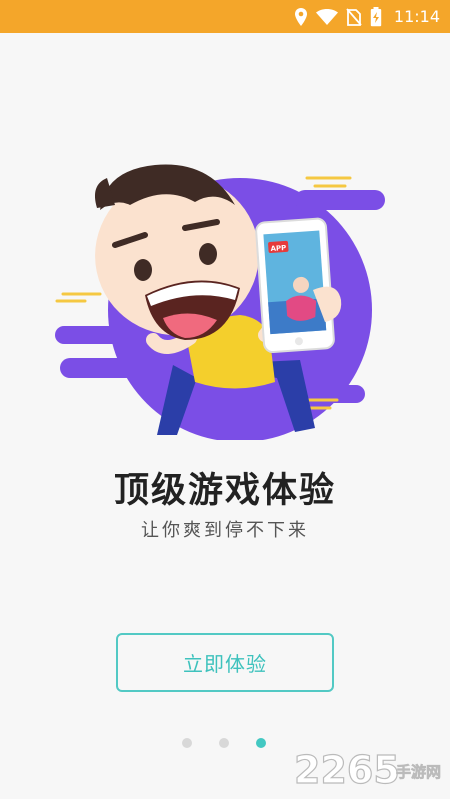 This screenshot has height=799, width=450. What do you see at coordinates (295, 285) in the screenshot?
I see `phone-graphic: APP` at bounding box center [295, 285].